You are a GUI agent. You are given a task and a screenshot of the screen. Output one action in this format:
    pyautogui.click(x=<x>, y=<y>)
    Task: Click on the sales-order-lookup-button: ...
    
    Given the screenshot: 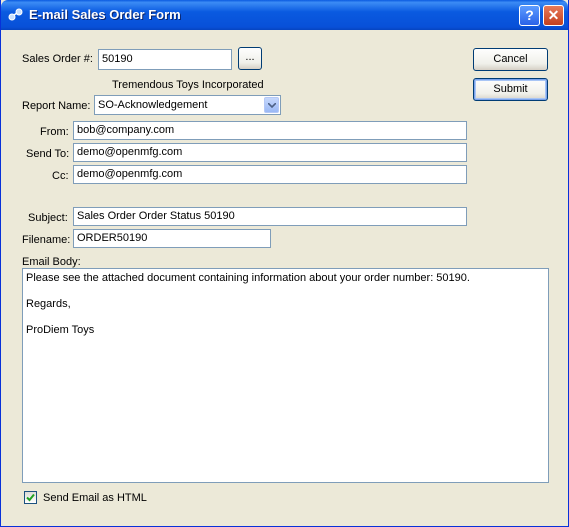 What is the action you would take?
    pyautogui.click(x=250, y=58)
    